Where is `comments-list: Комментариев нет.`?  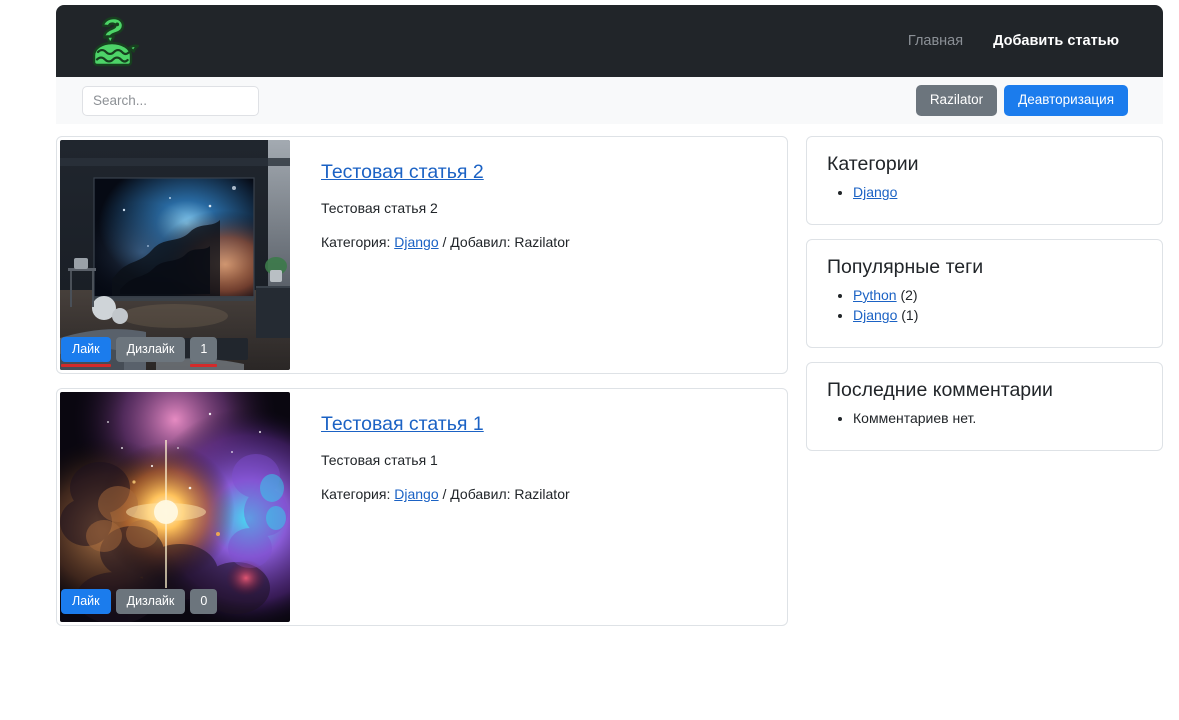 comments-list: Комментариев нет. is located at coordinates (984, 418).